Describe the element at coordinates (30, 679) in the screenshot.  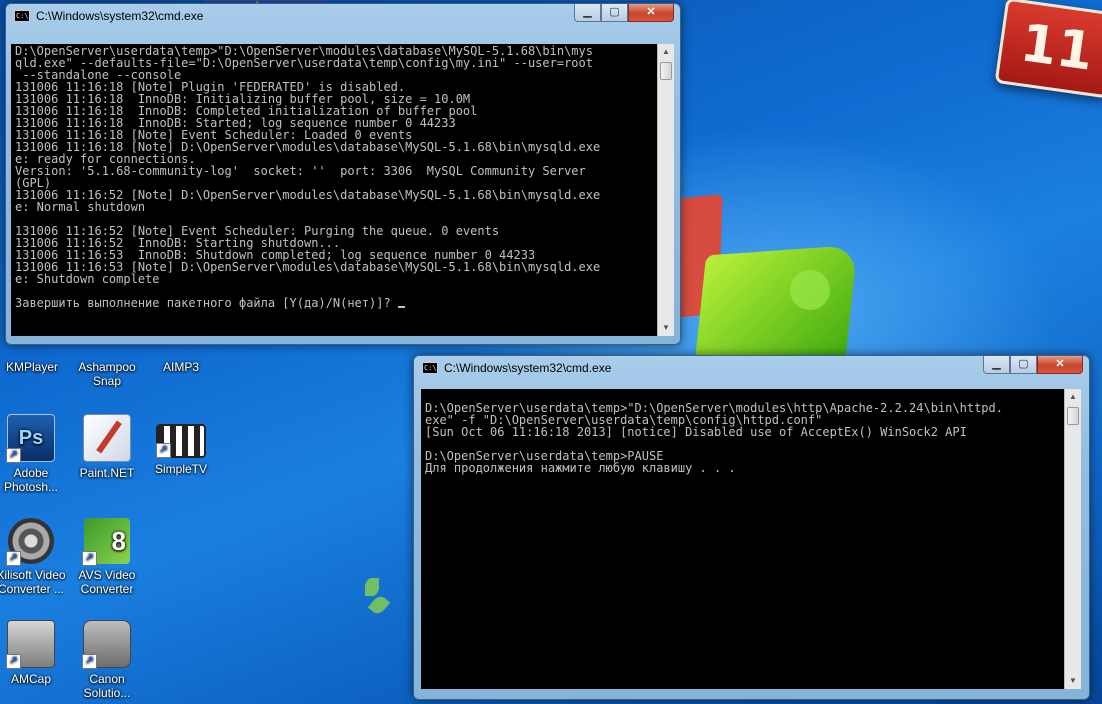
I see `desktop-icon-label: AMCap` at that location.